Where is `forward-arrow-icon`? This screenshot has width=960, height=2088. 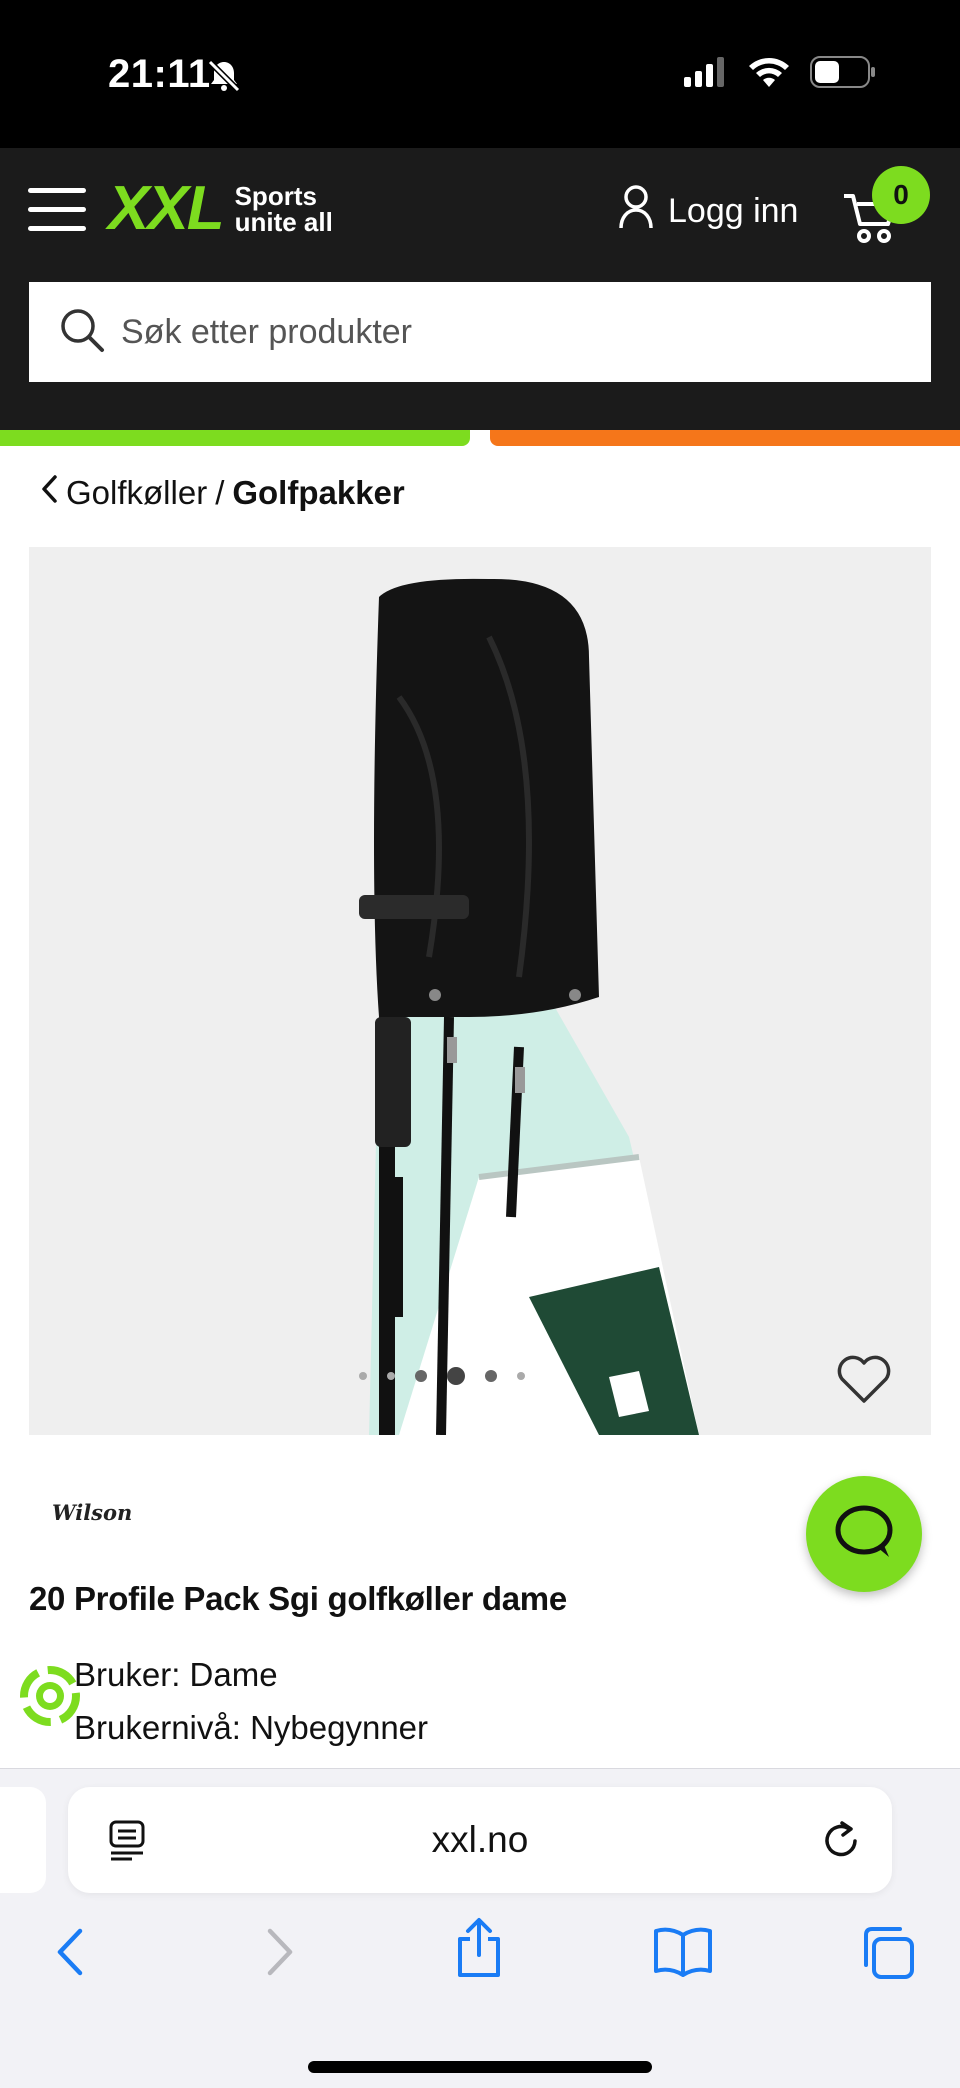
forward-arrow-icon is located at coordinates (280, 1954).